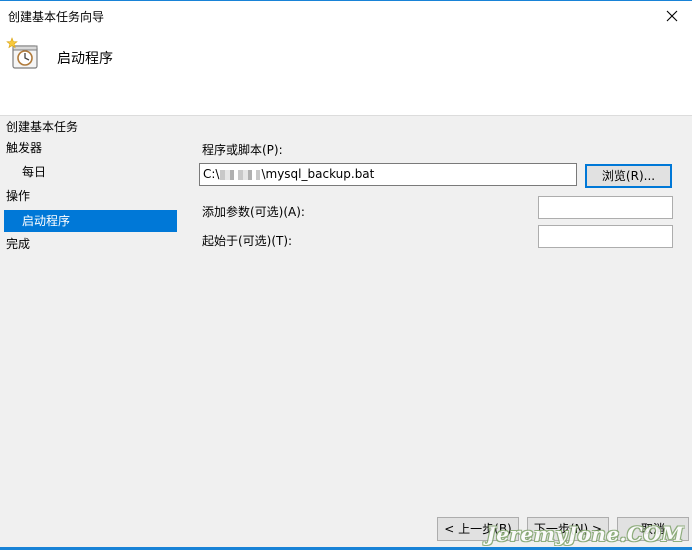 Image resolution: width=692 pixels, height=550 pixels. Describe the element at coordinates (90, 244) in the screenshot. I see `step-finish: 完成` at that location.